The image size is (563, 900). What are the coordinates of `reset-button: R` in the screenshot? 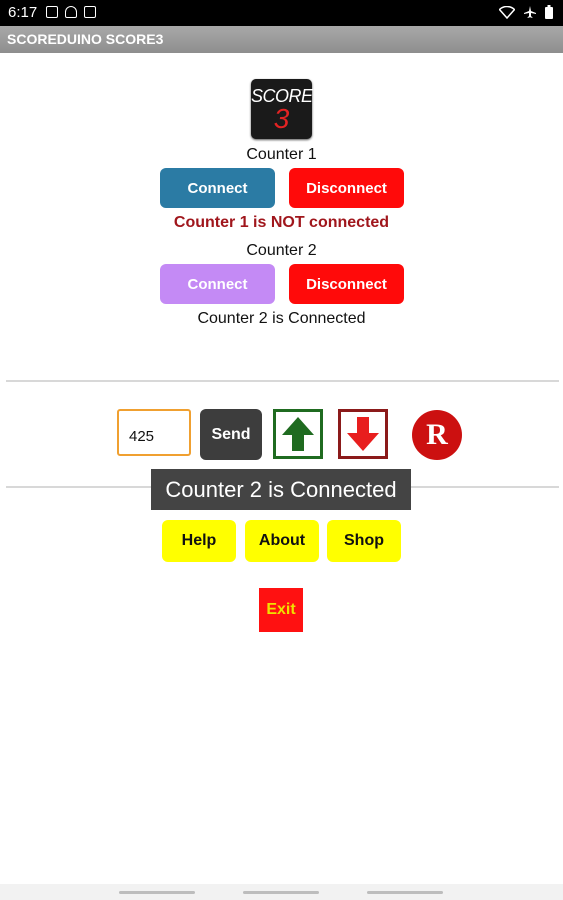 It's located at (437, 435).